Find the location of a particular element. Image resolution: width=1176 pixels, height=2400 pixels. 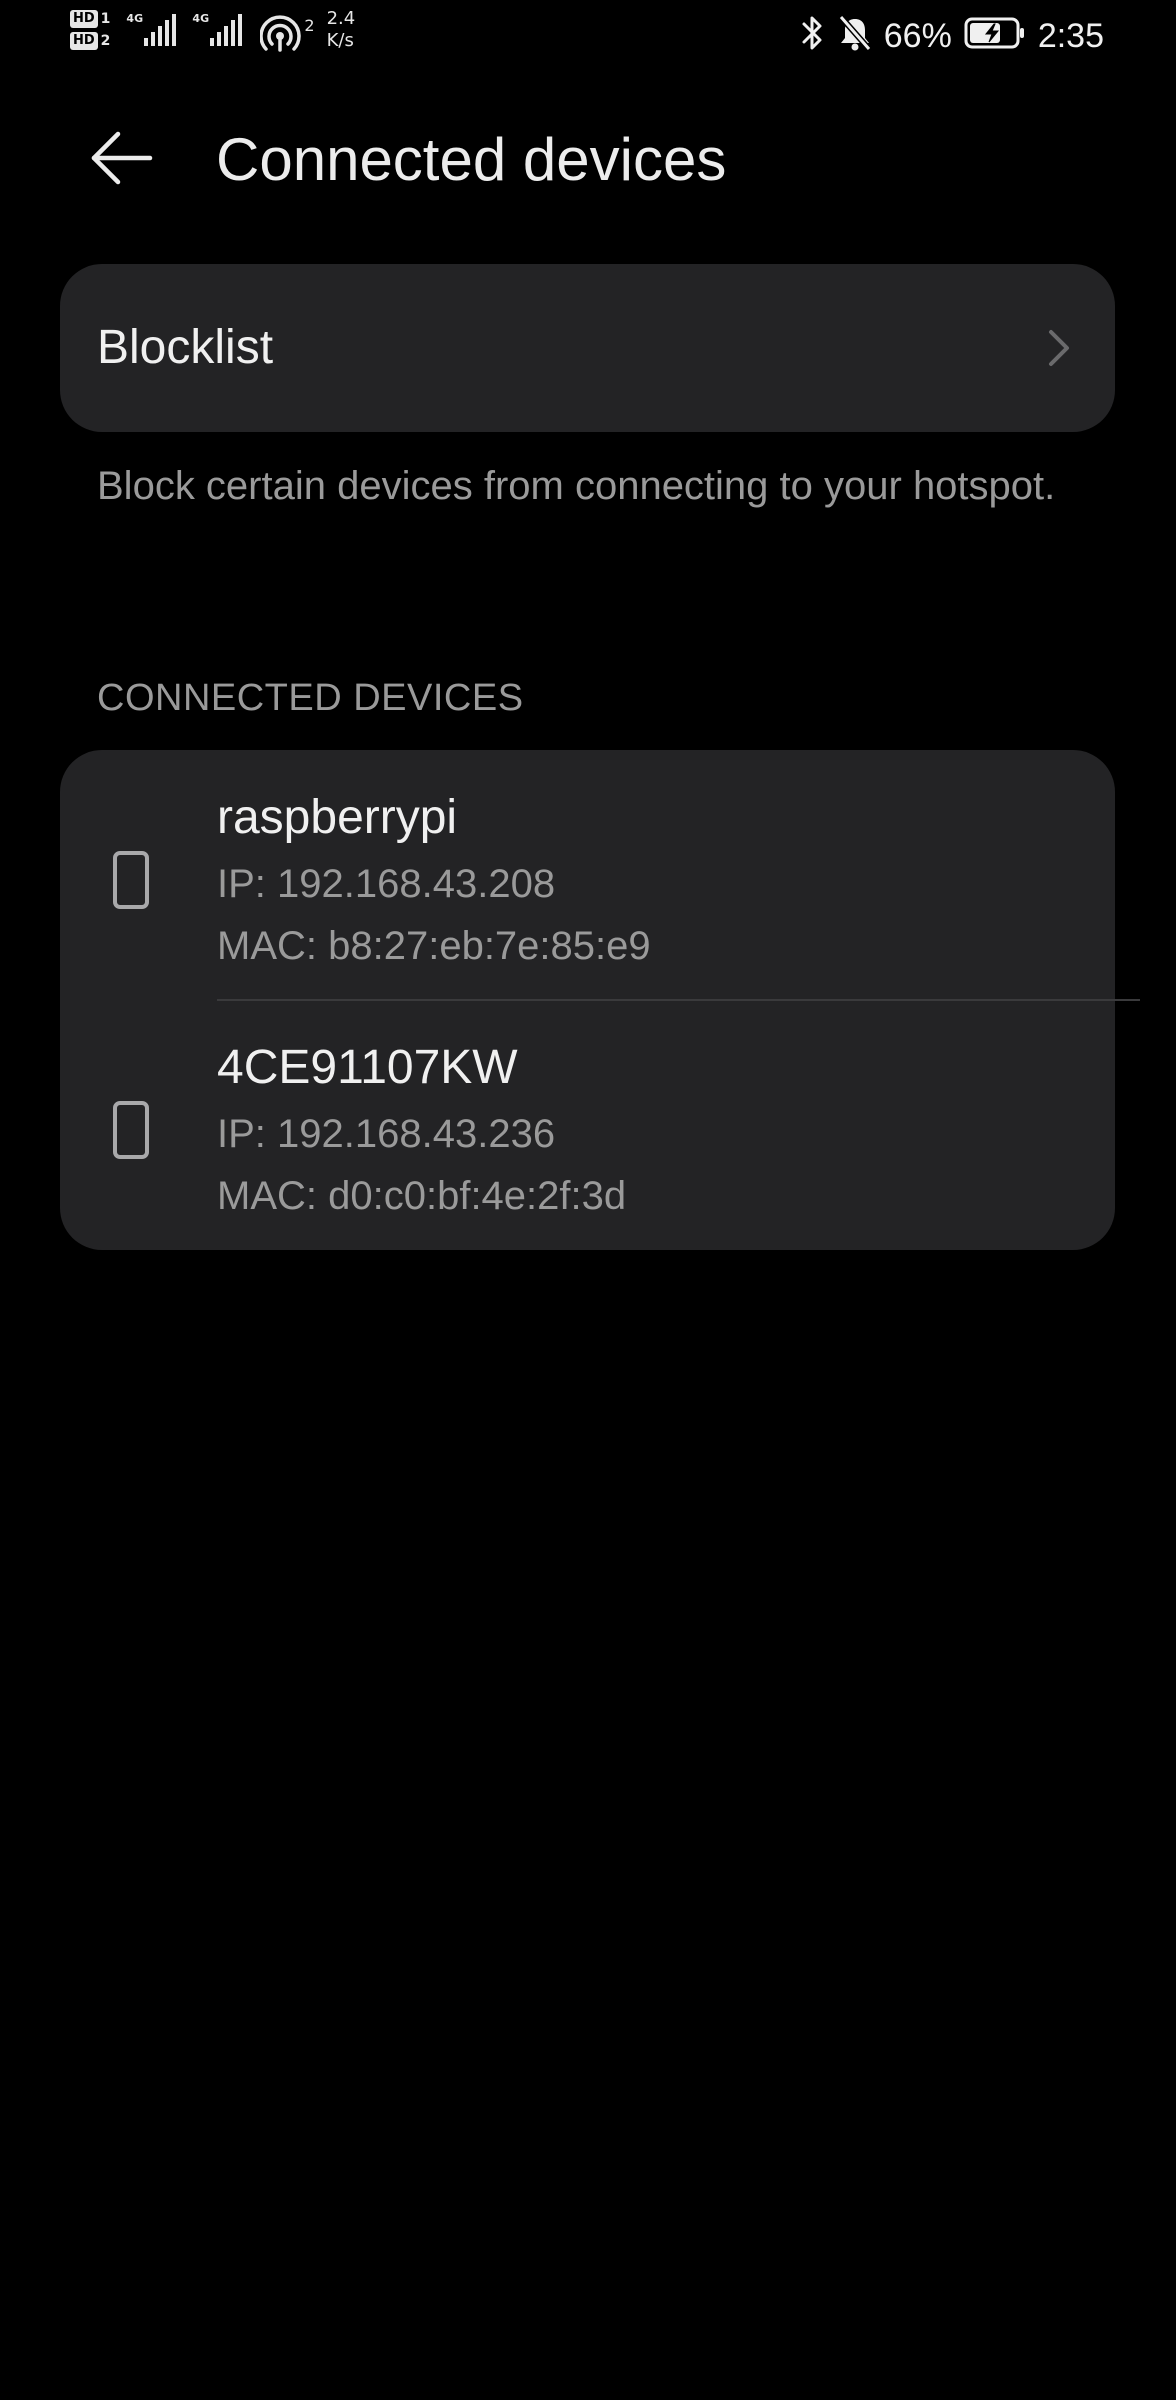

sim1-hd-indicator: HD 1 is located at coordinates (90, 19).